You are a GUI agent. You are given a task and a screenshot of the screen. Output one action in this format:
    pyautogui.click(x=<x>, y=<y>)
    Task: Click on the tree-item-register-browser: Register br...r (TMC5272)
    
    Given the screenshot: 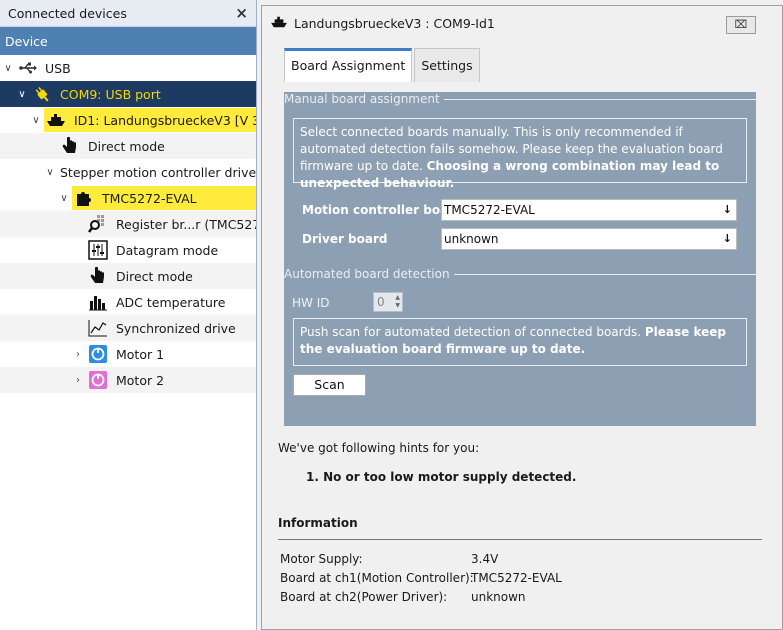 What is the action you would take?
    pyautogui.click(x=128, y=224)
    